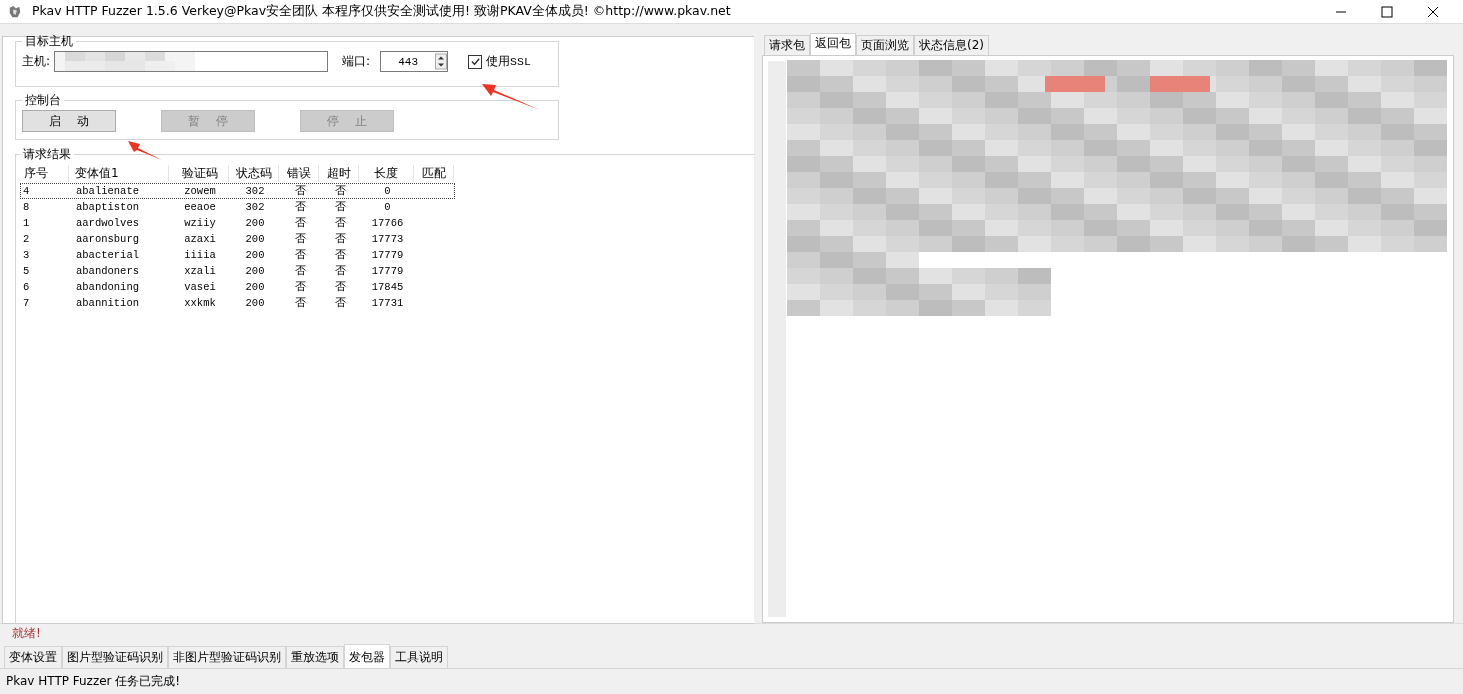  I want to click on table-cell-text: 2, so click(26, 239).